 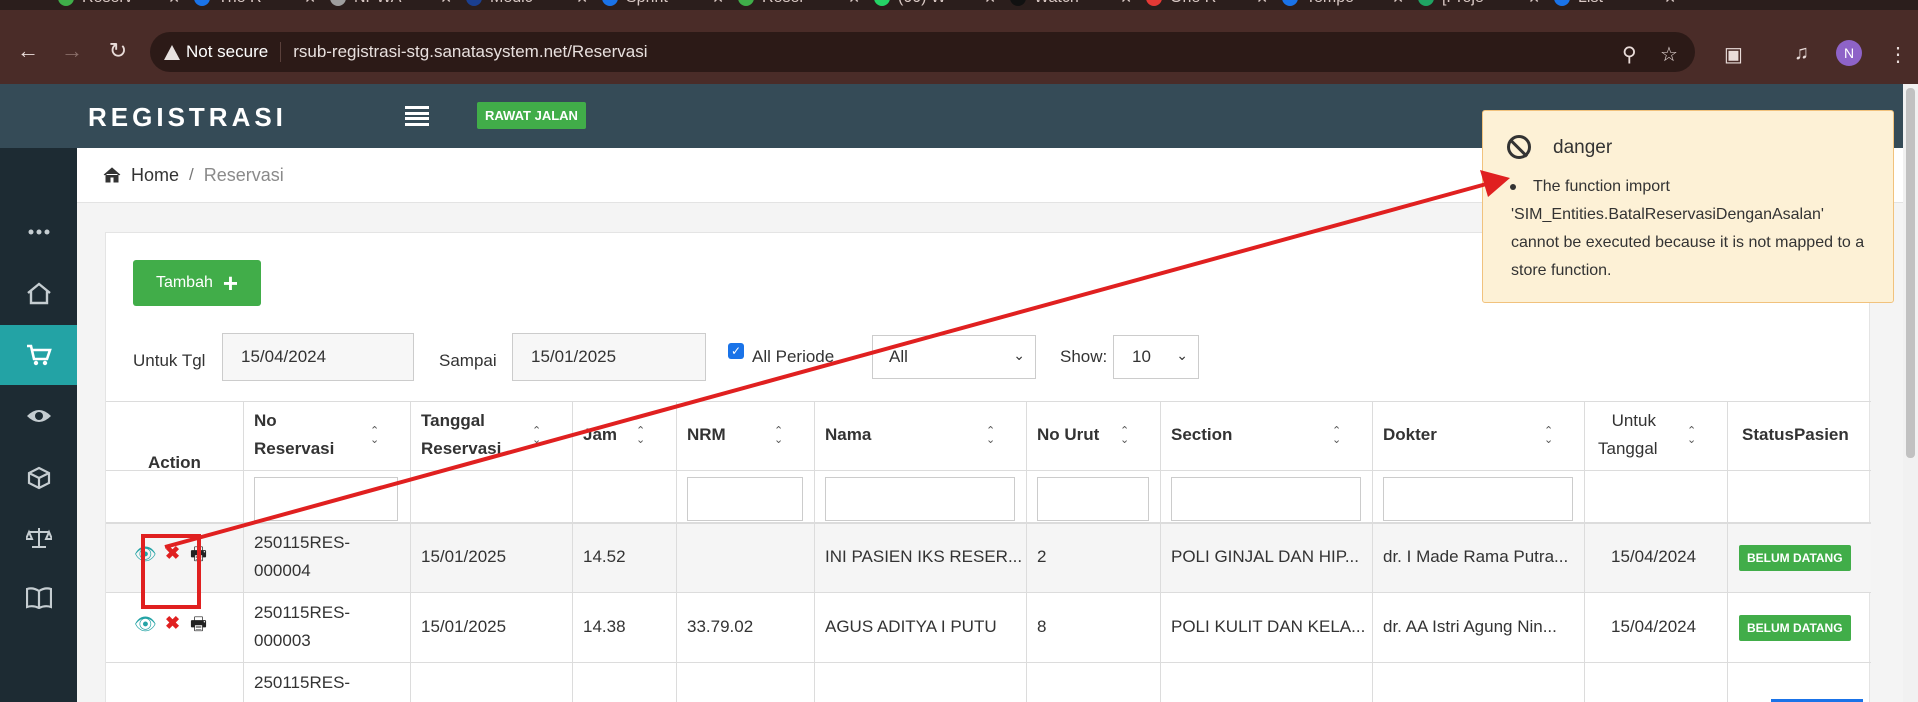 I want to click on status-select: All ⌄, so click(x=954, y=357).